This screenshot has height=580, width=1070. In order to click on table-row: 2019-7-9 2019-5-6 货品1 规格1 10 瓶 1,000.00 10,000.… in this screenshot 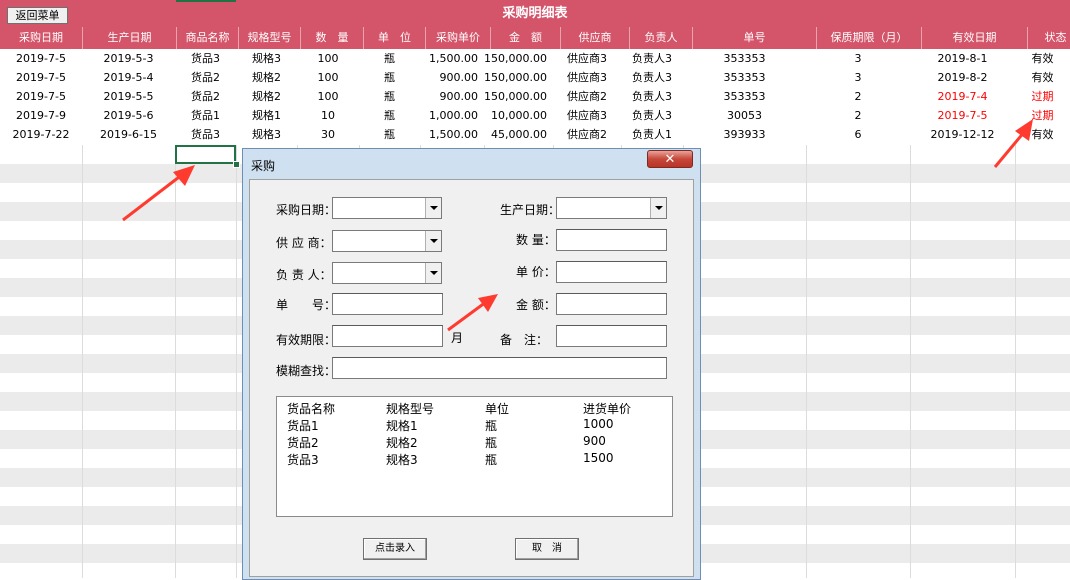, I will do `click(535, 115)`.